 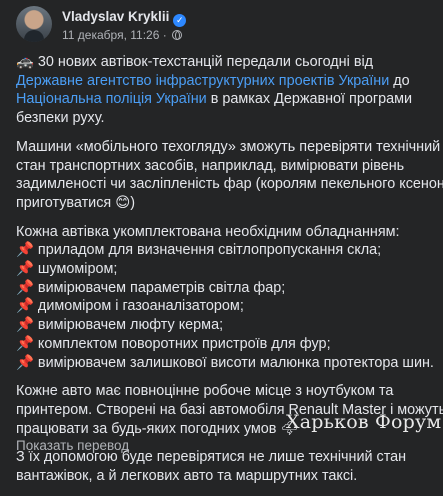 What do you see at coordinates (225, 269) in the screenshot?
I see `equipment-item: 📌 шумоміром;` at bounding box center [225, 269].